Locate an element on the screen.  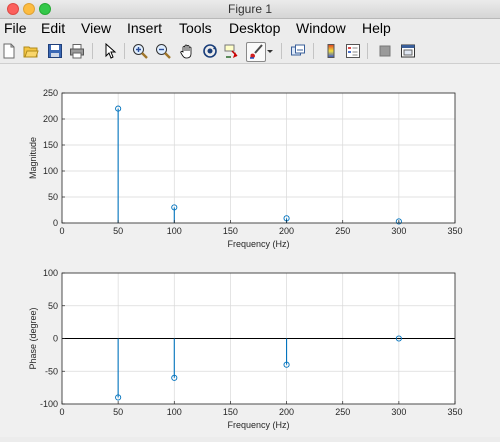
open-file-icon is located at coordinates (31, 51).